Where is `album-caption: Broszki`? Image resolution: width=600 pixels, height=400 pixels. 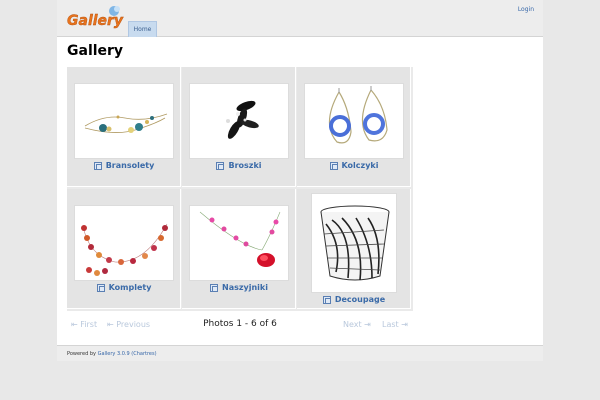 album-caption: Broszki is located at coordinates (239, 165).